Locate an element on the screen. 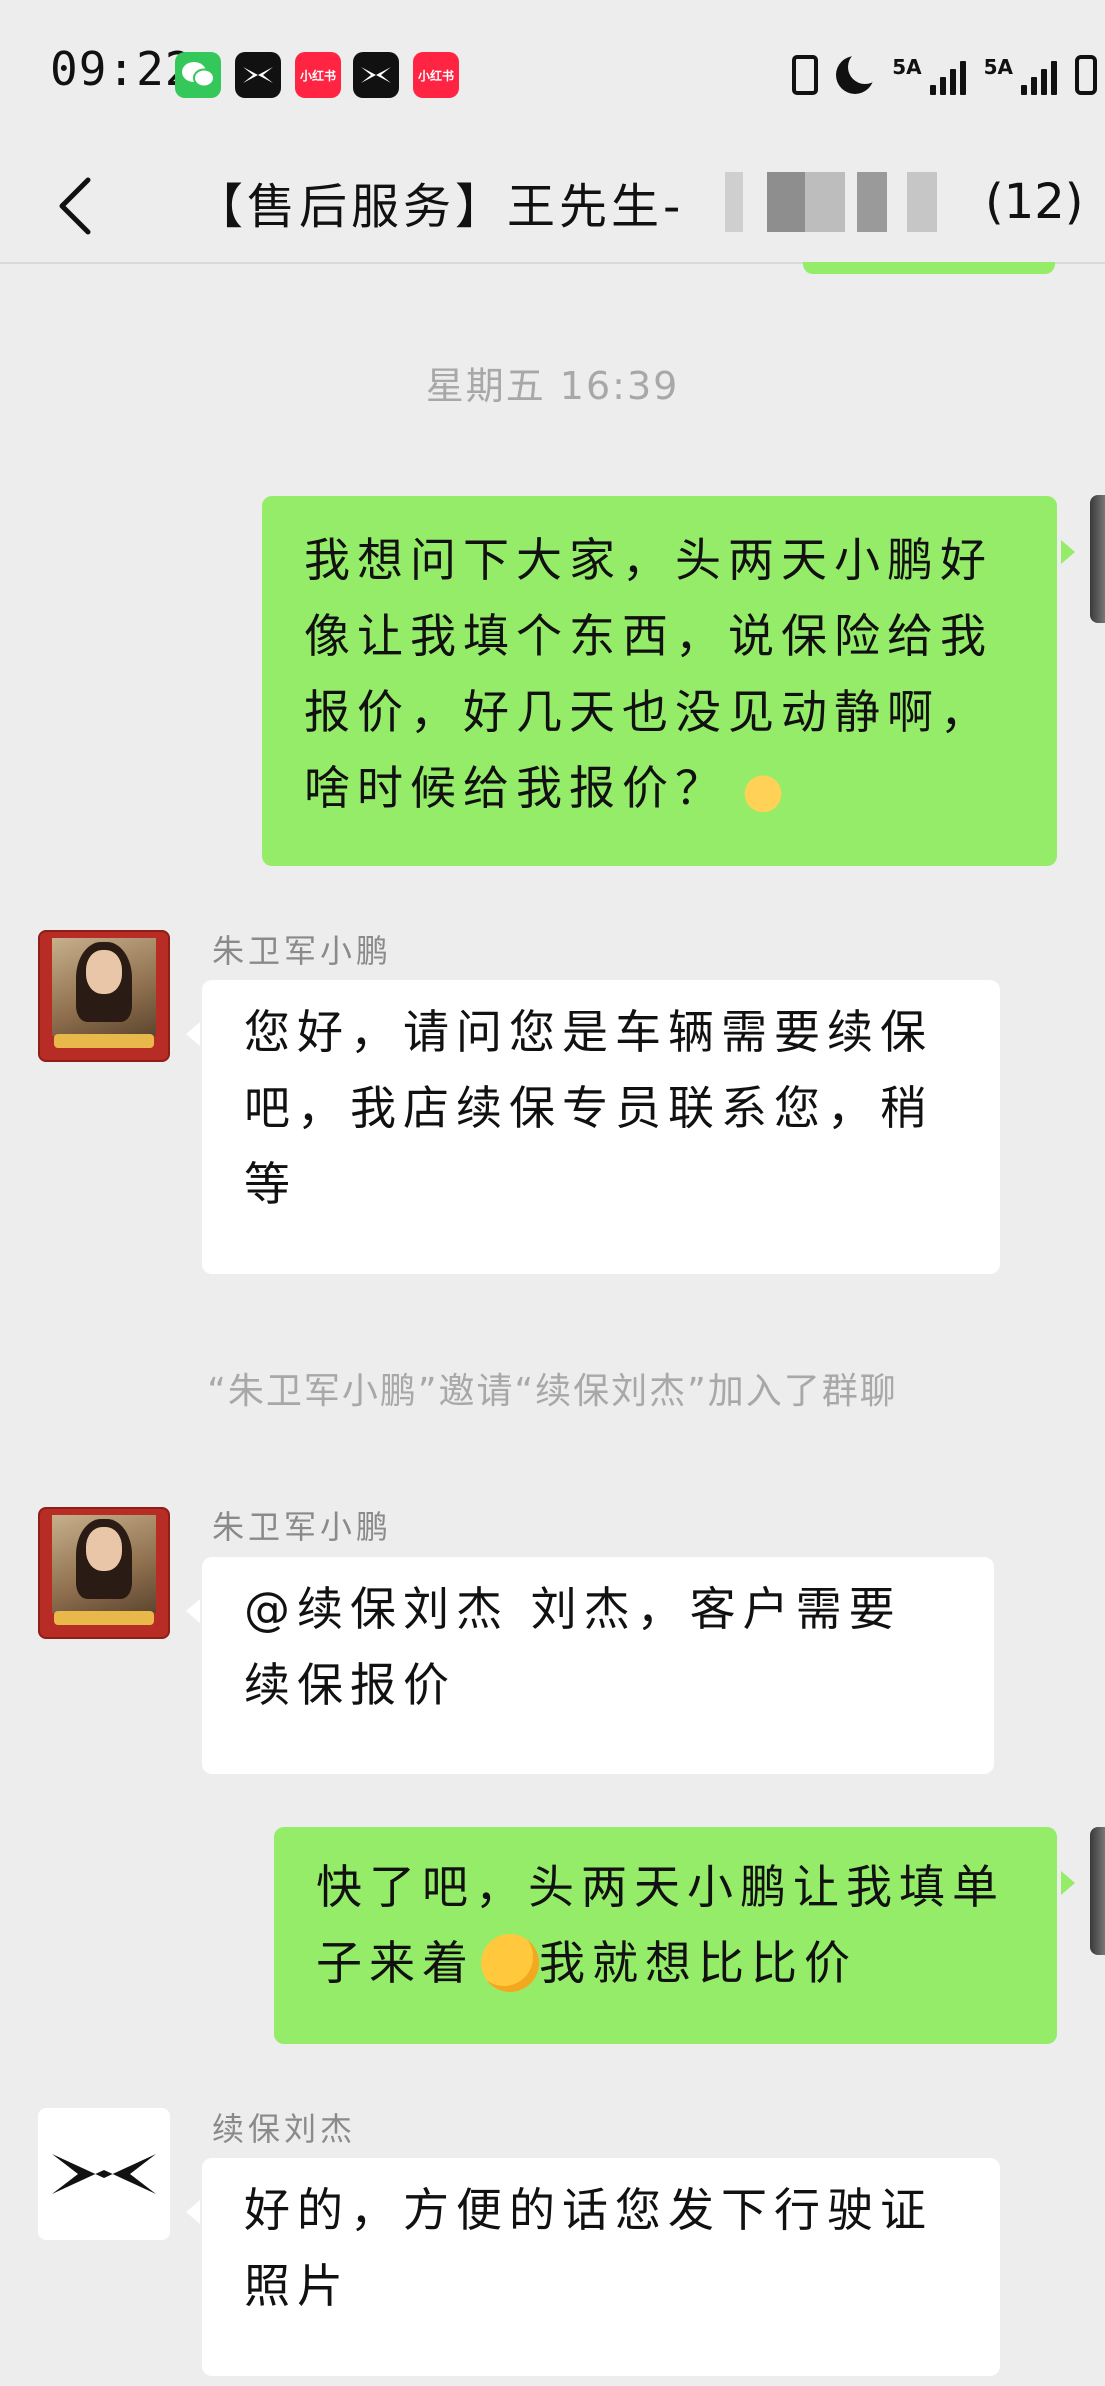  chat-title: 【售后服务】王先生- is located at coordinates (439, 203).